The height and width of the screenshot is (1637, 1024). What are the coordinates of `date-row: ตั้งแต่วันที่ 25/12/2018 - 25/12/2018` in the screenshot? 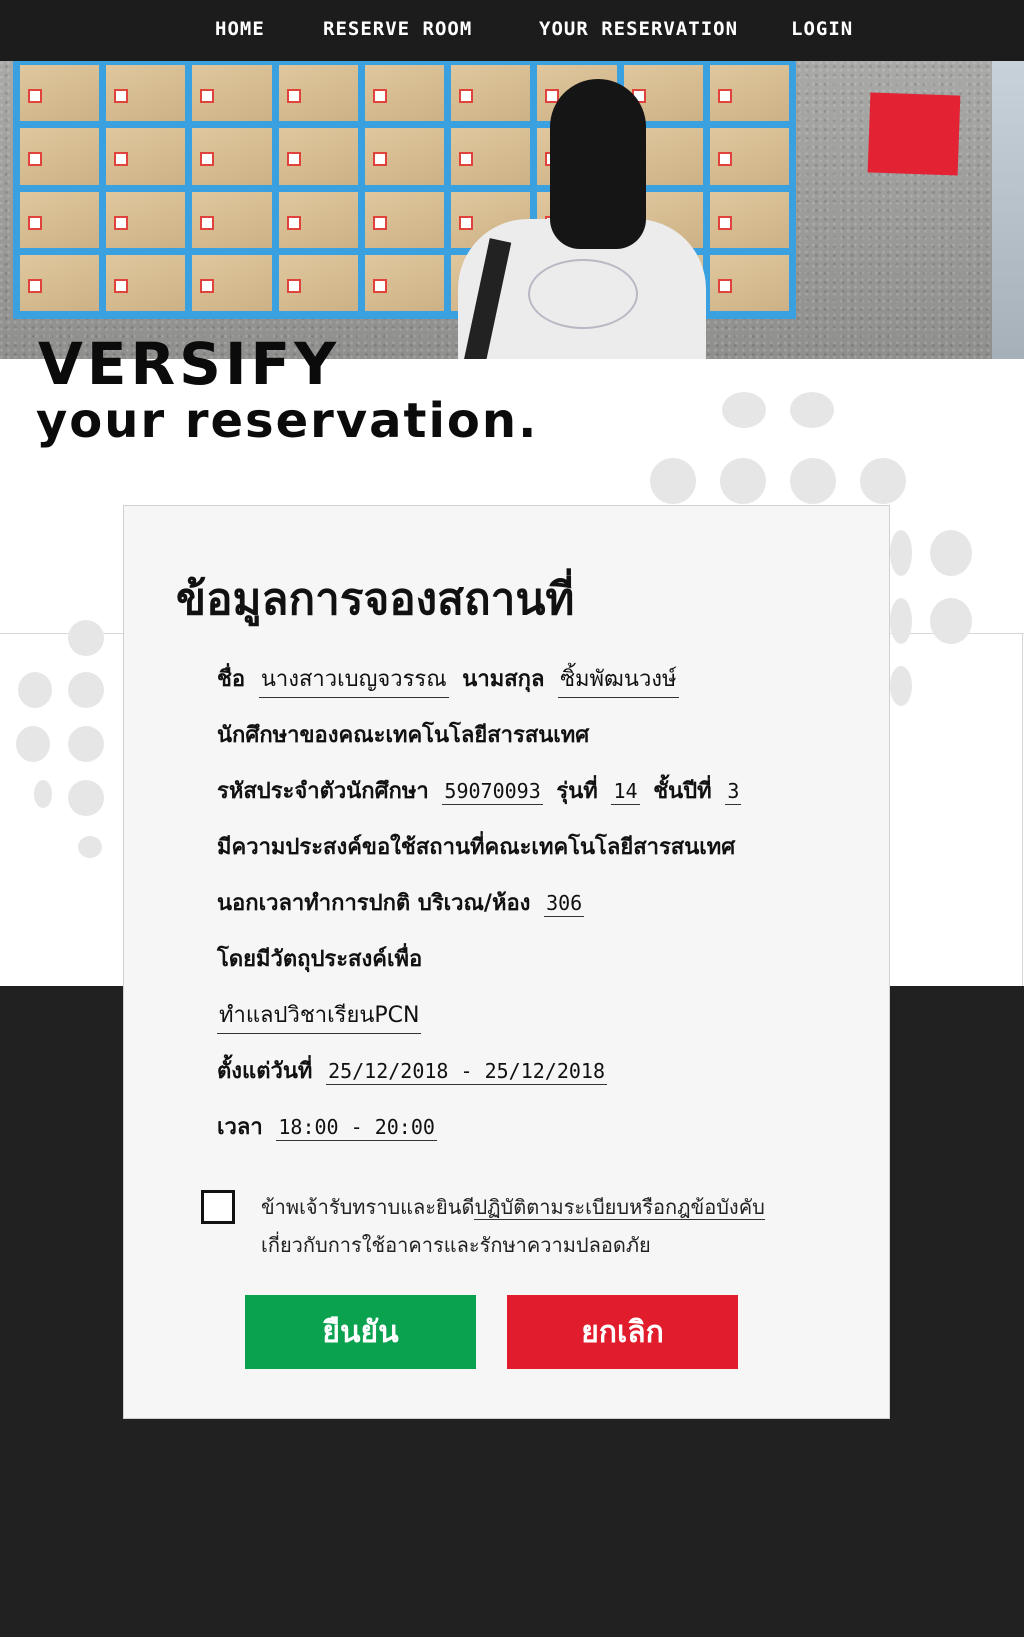 It's located at (415, 1070).